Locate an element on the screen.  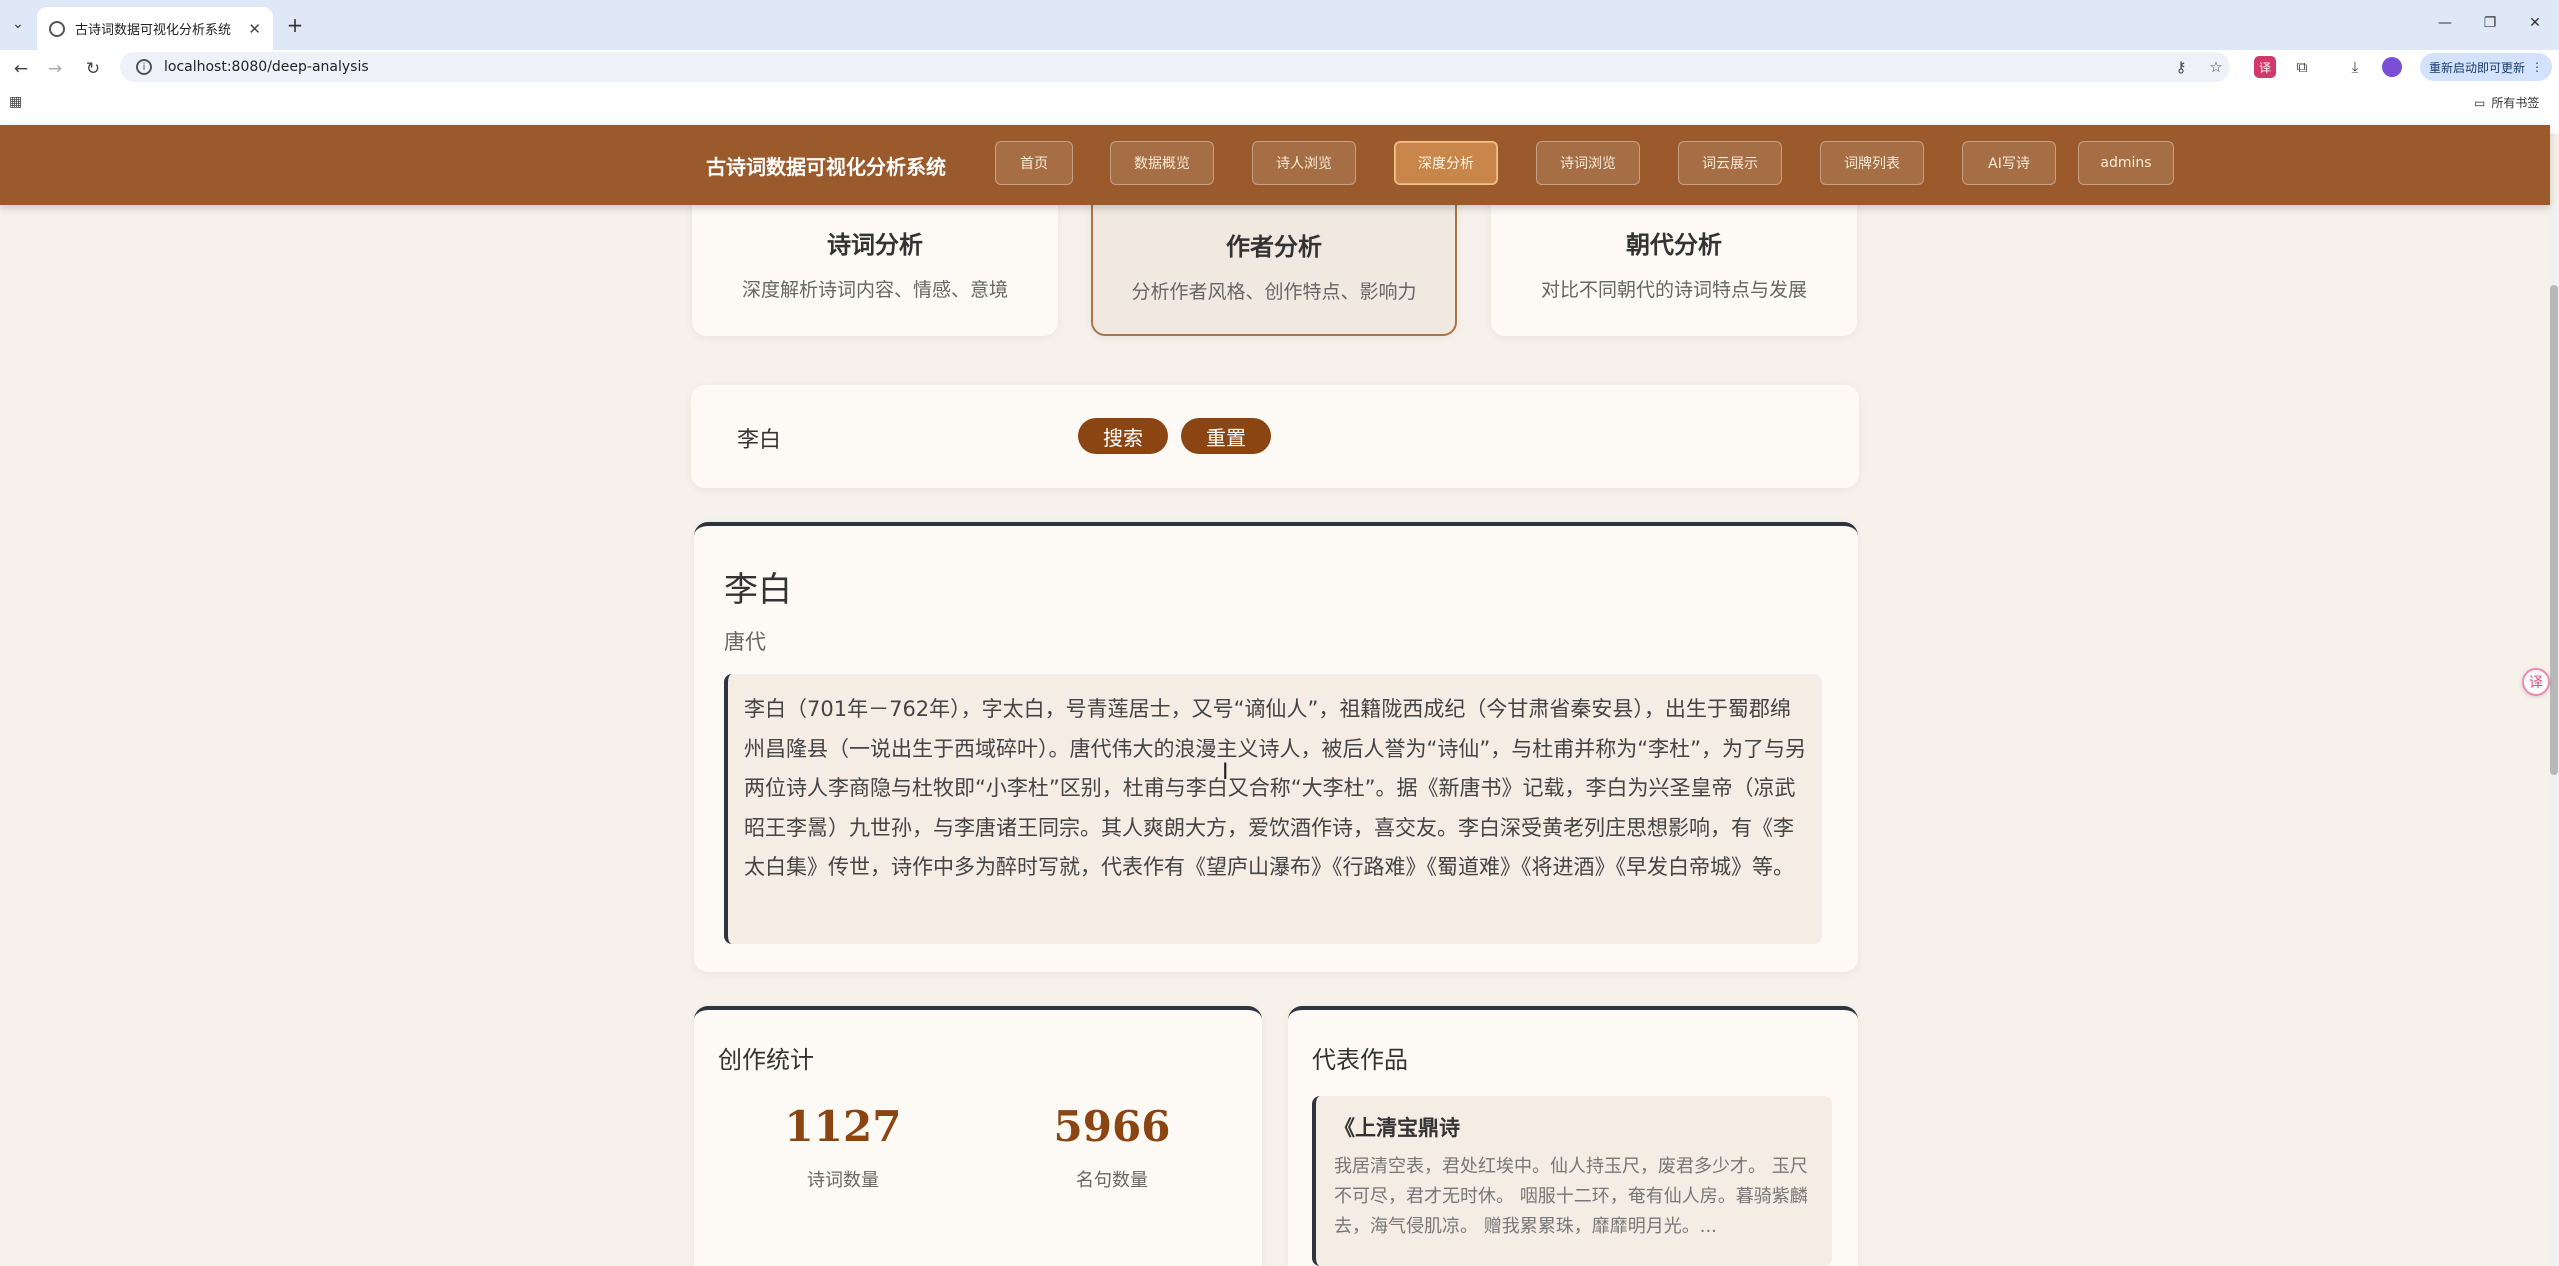
scroll-thumb is located at coordinates (2554, 530).